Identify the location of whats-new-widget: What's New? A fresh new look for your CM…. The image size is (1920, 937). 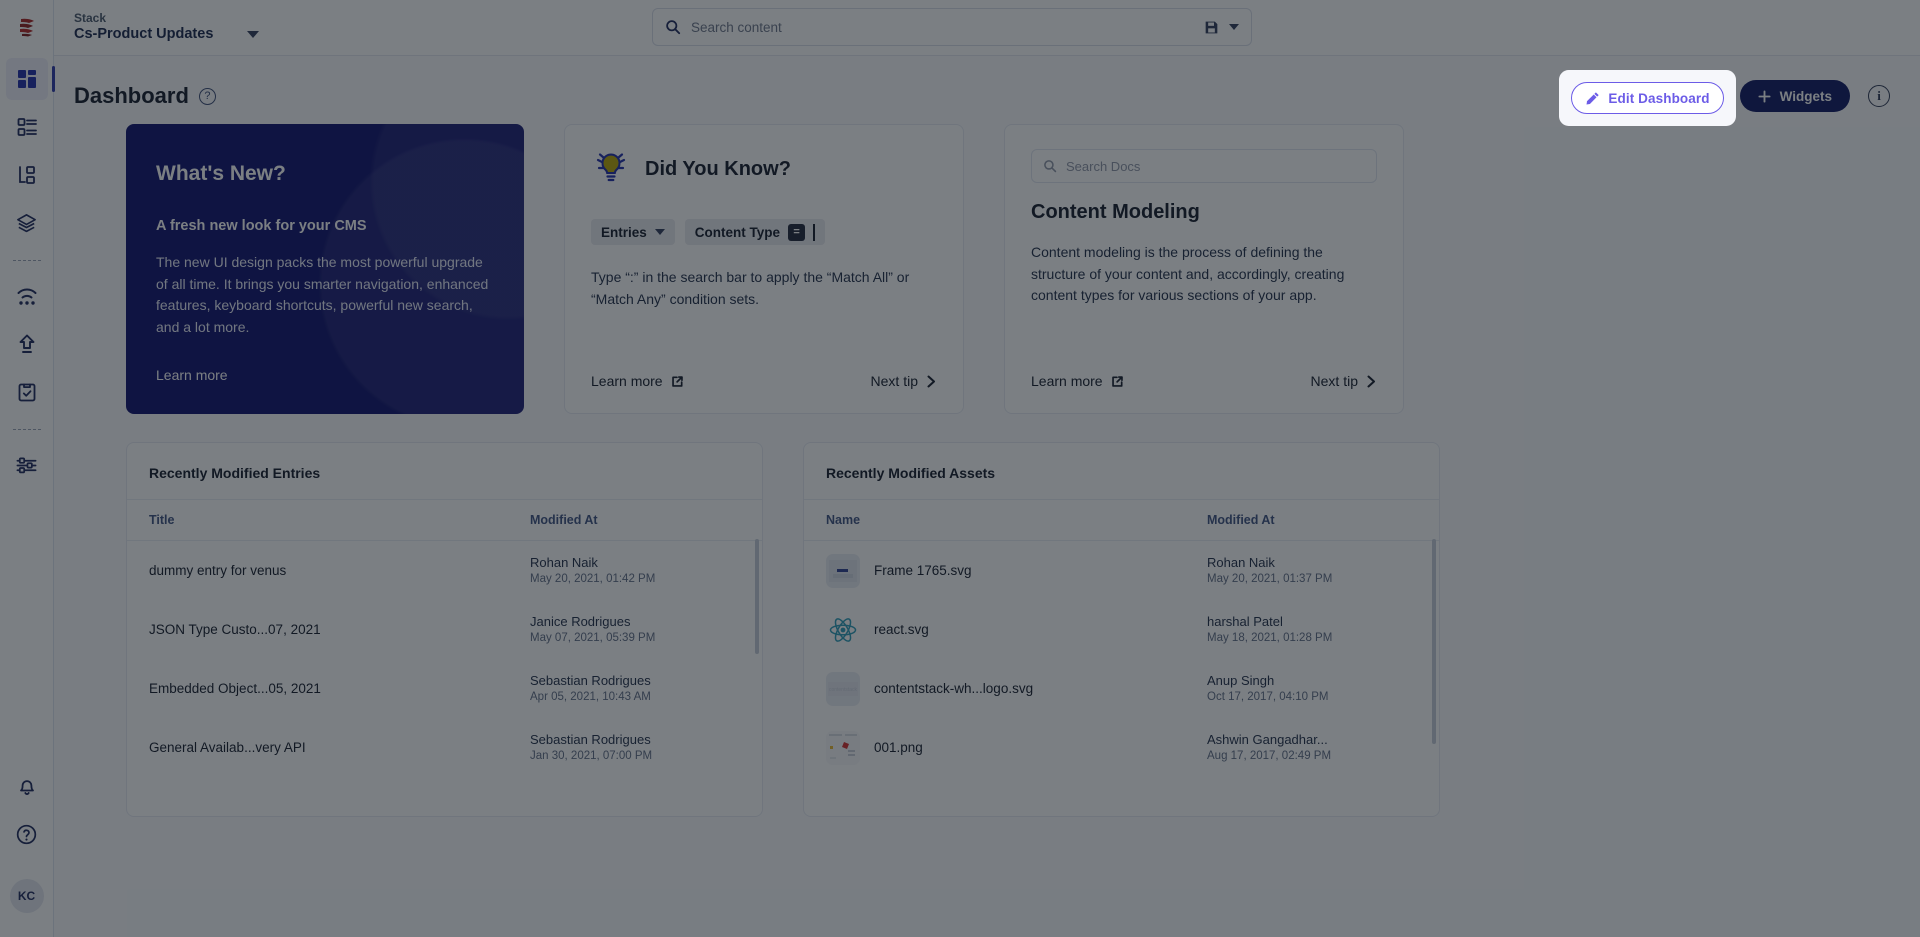
(325, 269).